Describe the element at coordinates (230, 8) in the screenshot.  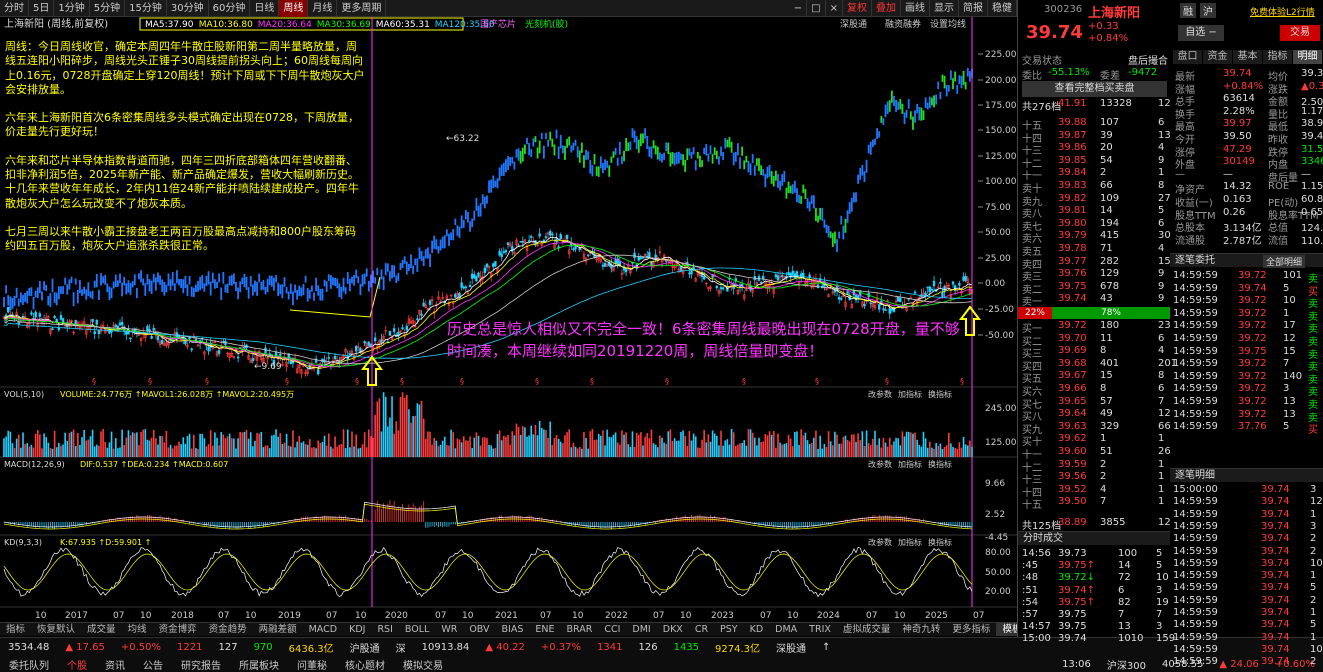
I see `period-tab-6: 60分钟` at that location.